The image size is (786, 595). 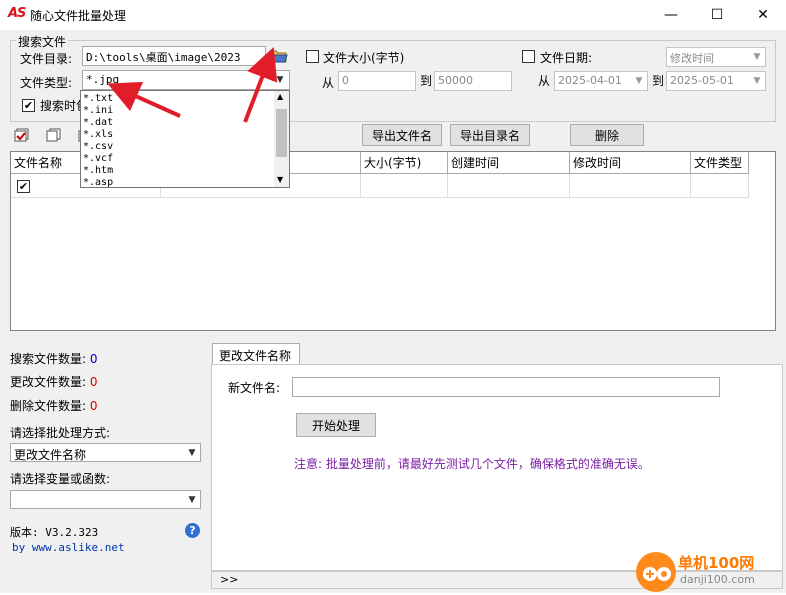 I want to click on annotation-arrows, so click(x=192, y=85).